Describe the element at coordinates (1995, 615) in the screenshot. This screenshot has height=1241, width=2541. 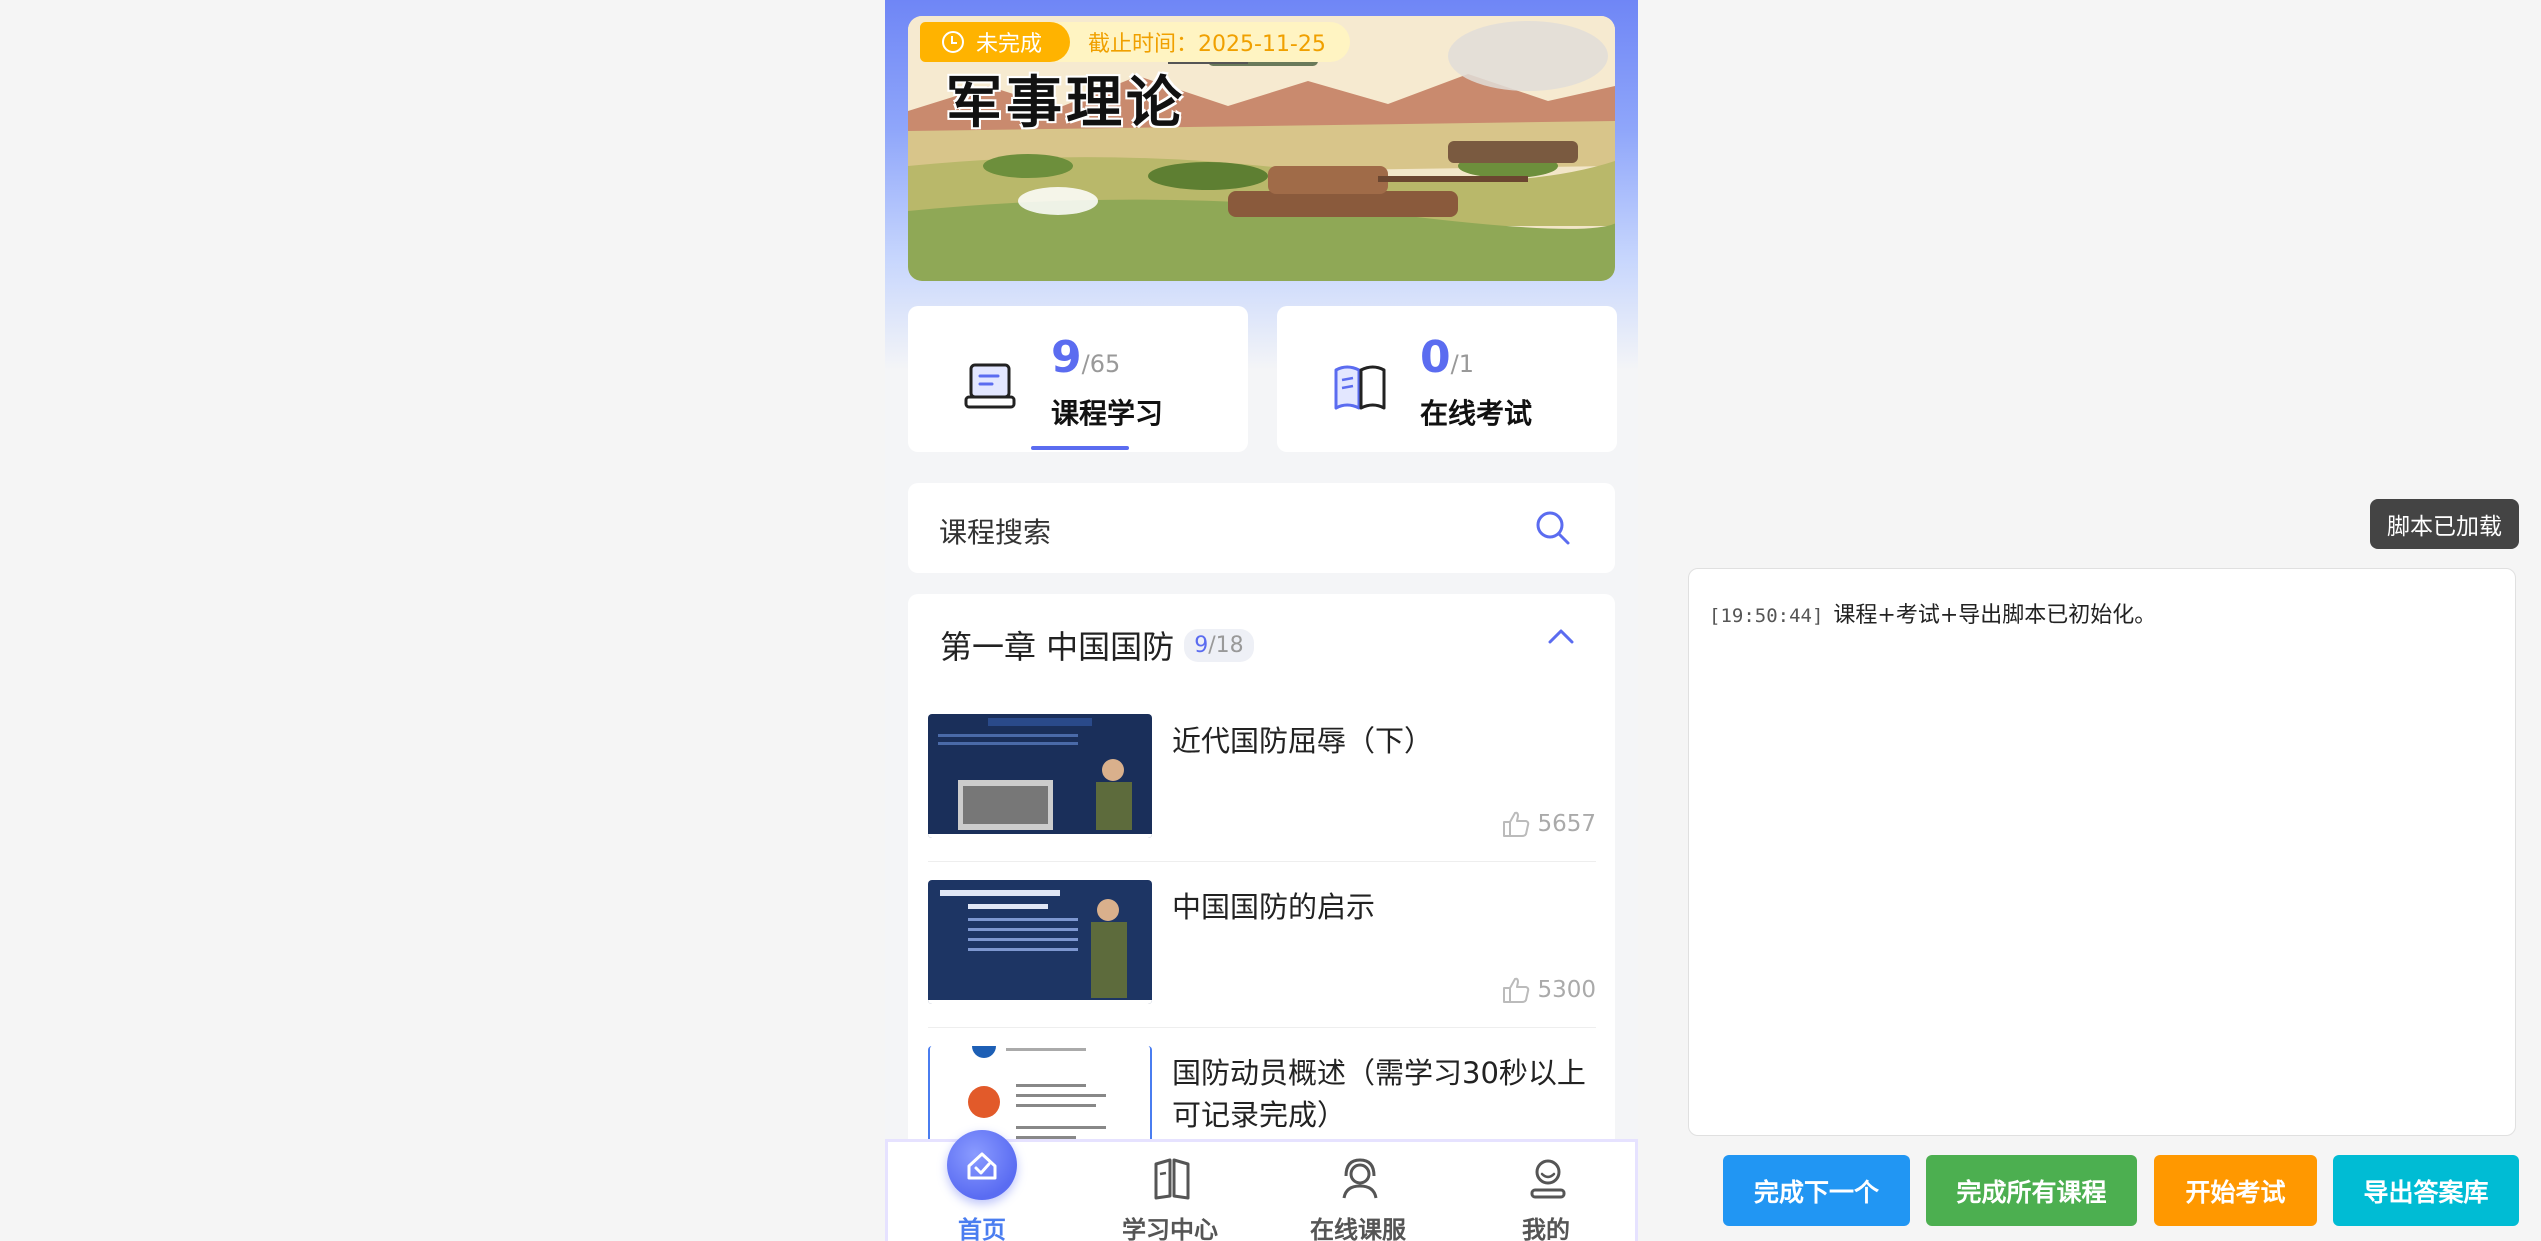
I see `log-message: 课程+考试+导出脚本已初始化。` at that location.